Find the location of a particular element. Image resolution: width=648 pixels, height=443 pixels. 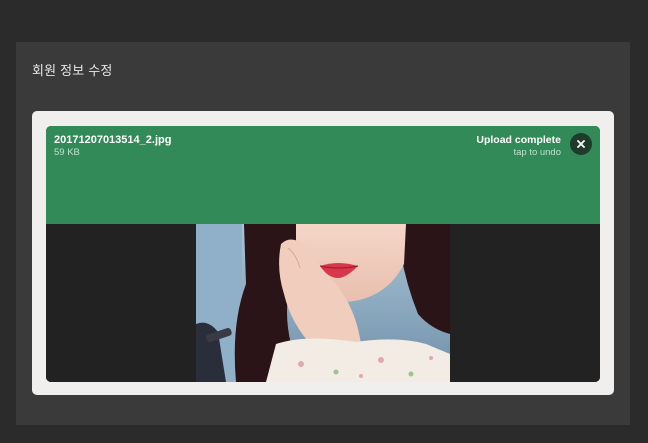

upload-status: Upload complete is located at coordinates (518, 140).